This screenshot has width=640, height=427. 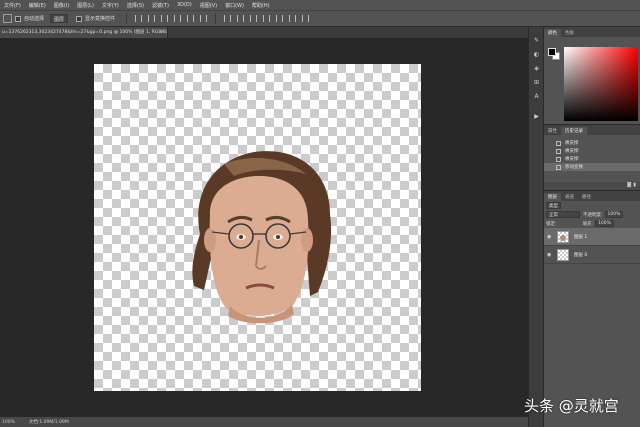 I want to click on align-bottom-icon, so click(x=165, y=18).